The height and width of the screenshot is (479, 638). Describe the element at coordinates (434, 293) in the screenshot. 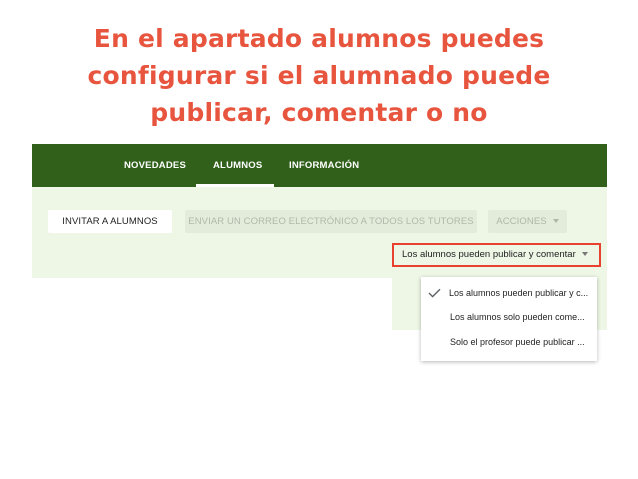

I see `check-icon` at that location.